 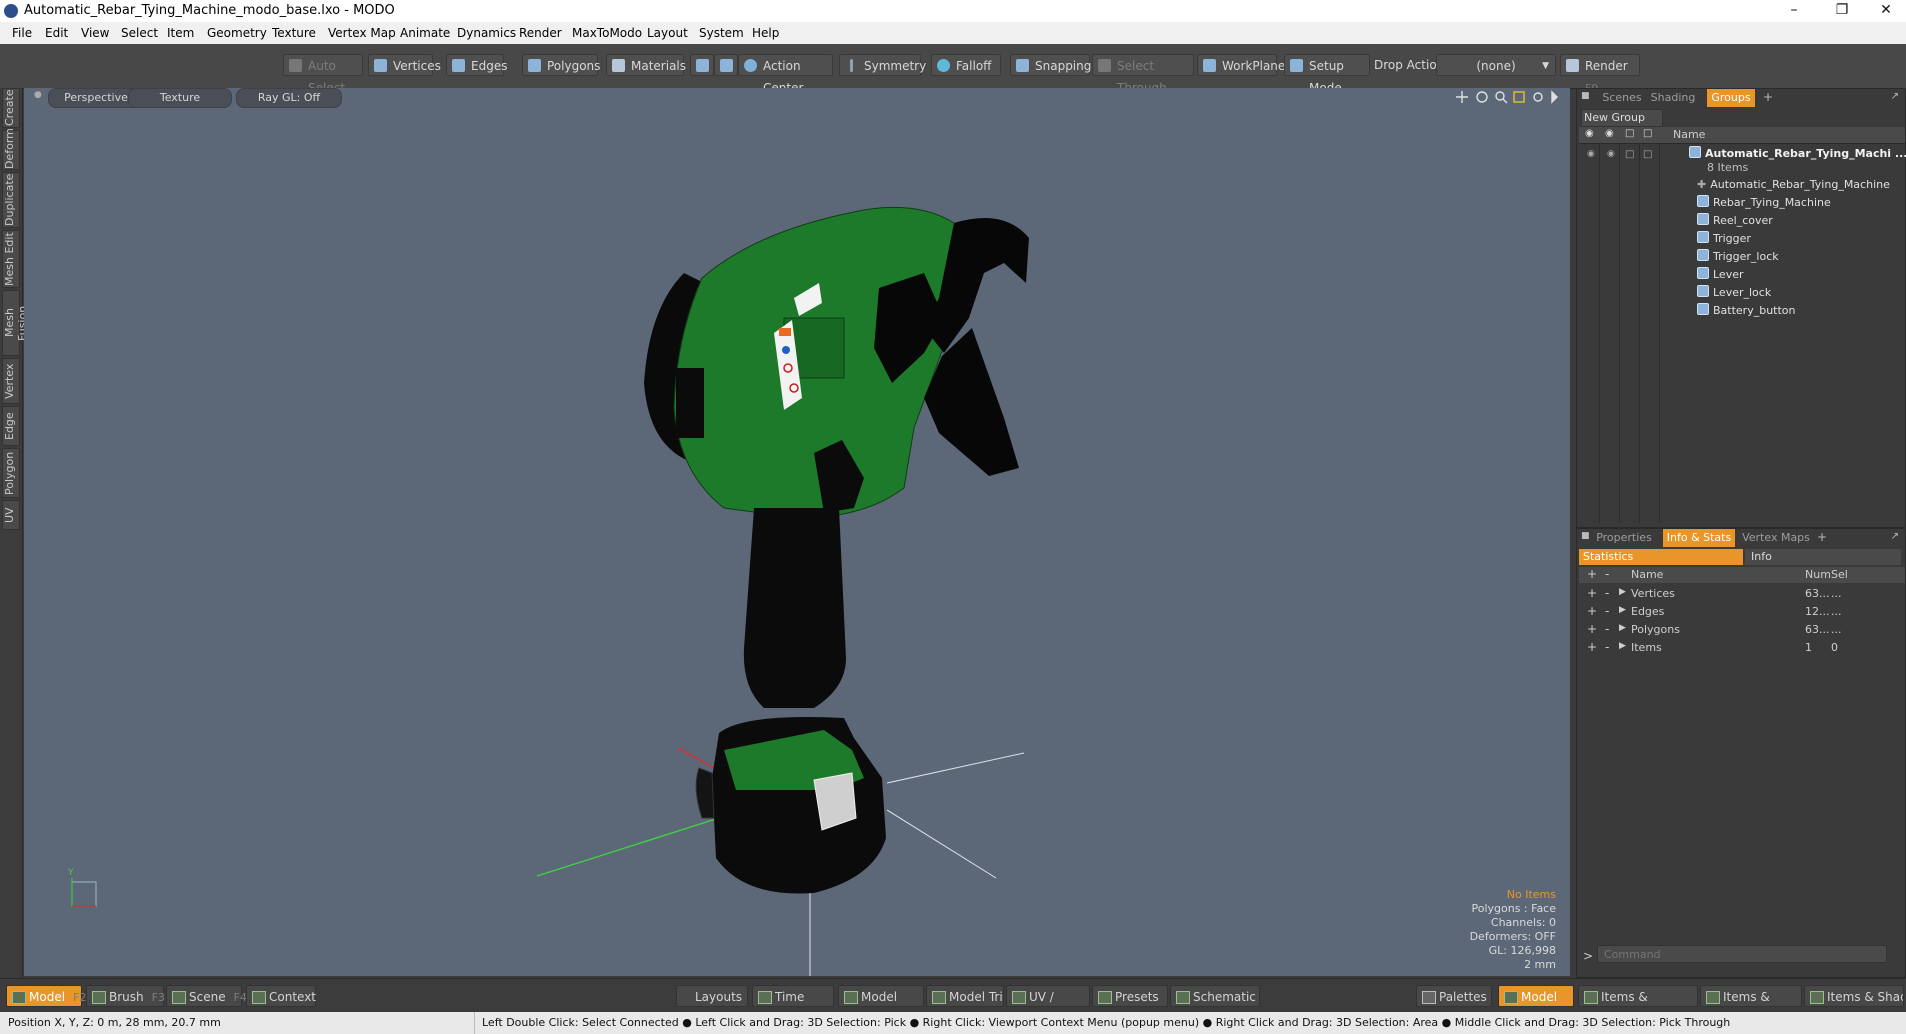 What do you see at coordinates (1496, 65) in the screenshot?
I see `drop-action-select: (none) ▼` at bounding box center [1496, 65].